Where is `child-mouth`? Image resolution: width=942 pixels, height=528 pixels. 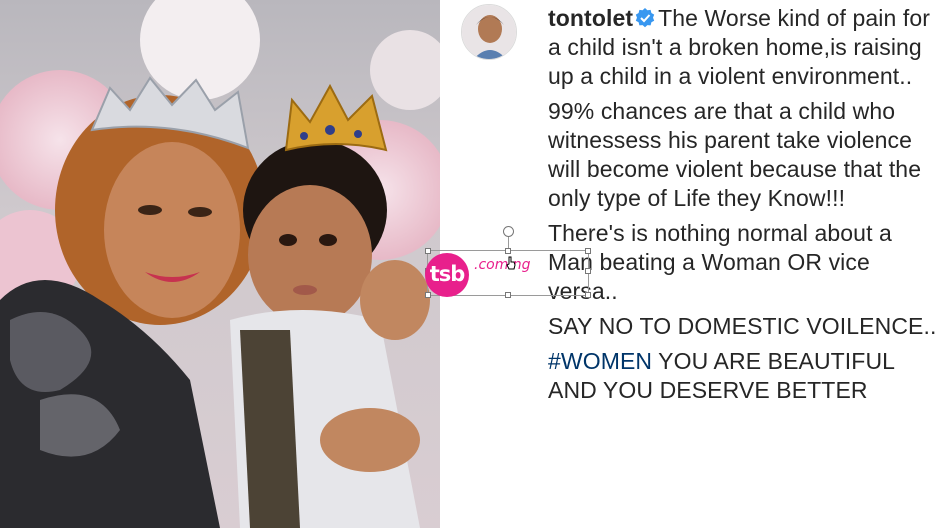
child-mouth is located at coordinates (305, 290).